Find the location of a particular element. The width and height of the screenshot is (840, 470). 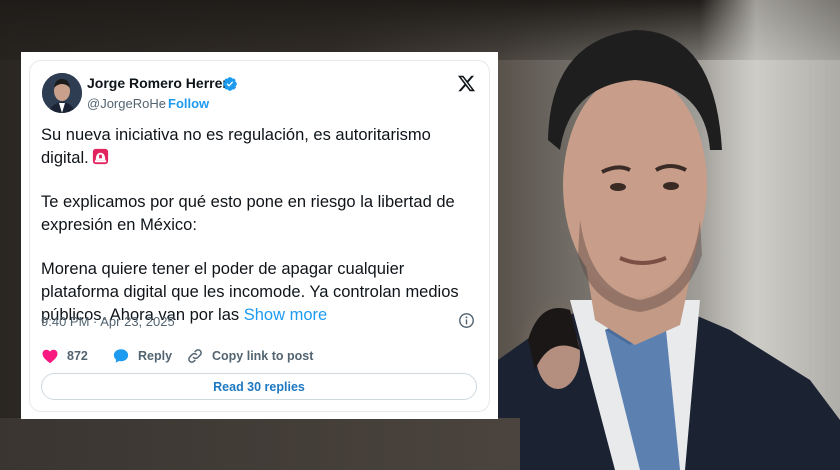

reply-button: Reply is located at coordinates (142, 356).